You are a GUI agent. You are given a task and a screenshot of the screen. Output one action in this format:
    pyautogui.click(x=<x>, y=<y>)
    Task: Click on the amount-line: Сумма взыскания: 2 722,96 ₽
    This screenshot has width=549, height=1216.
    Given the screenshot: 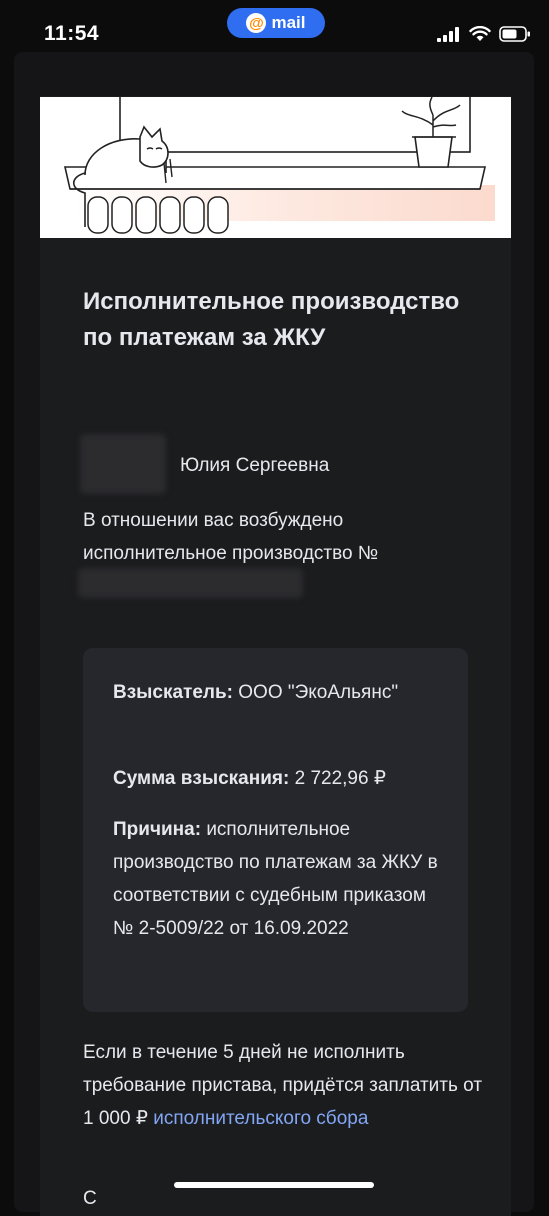 What is the action you would take?
    pyautogui.click(x=278, y=778)
    